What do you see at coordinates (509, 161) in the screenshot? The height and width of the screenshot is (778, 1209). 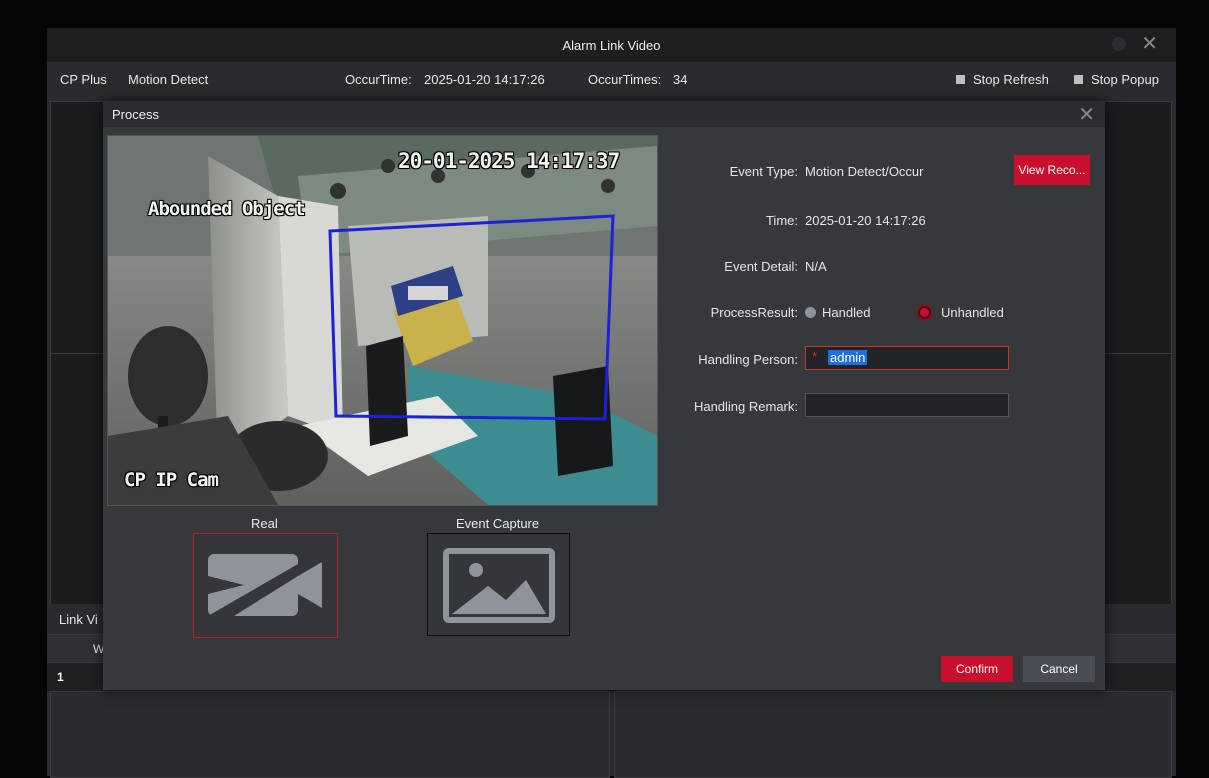 I see `video-timestamp: 20-01-2025 14:17:37` at bounding box center [509, 161].